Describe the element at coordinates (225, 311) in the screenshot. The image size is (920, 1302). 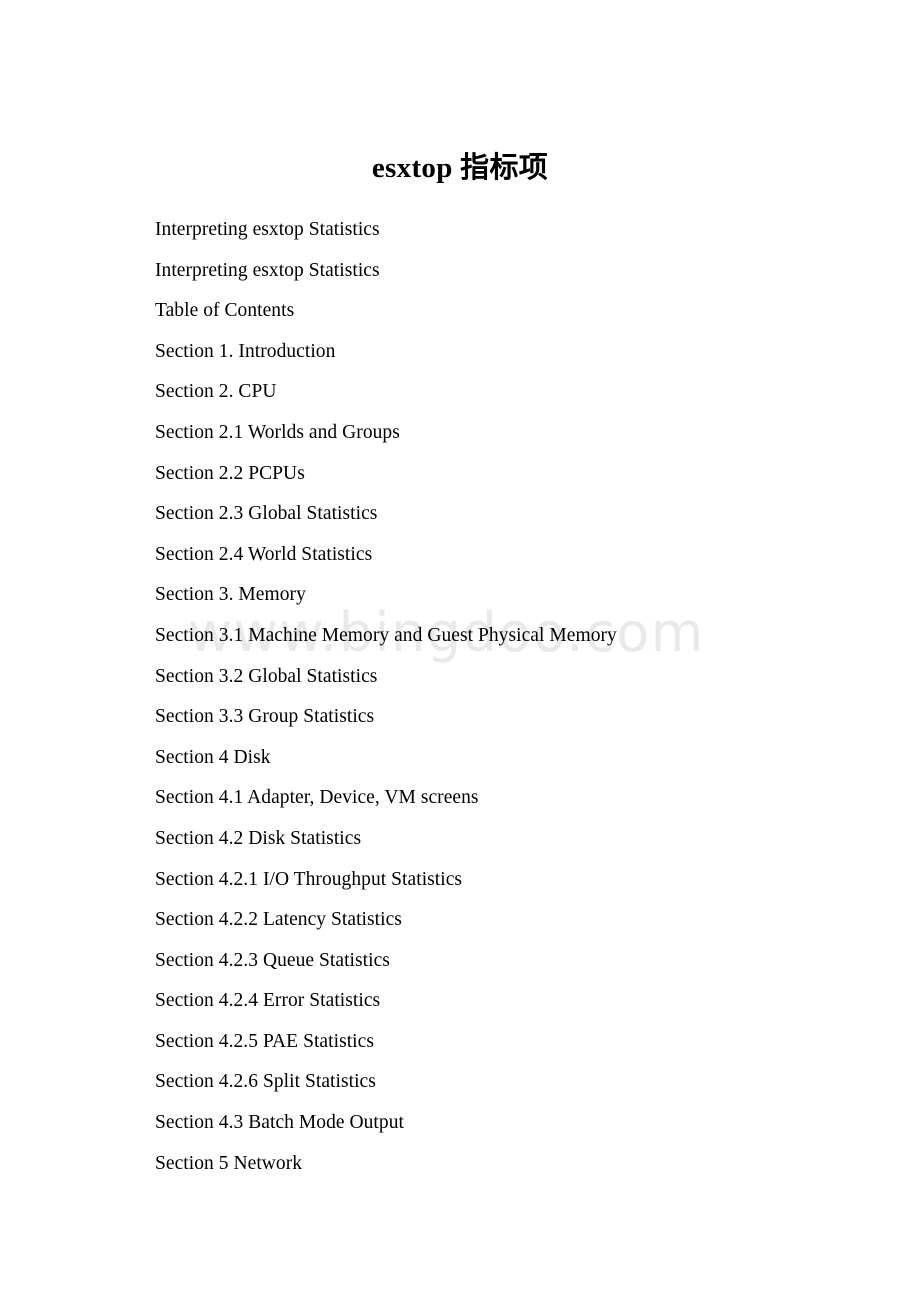
I see `list-item: Table of Contents` at that location.